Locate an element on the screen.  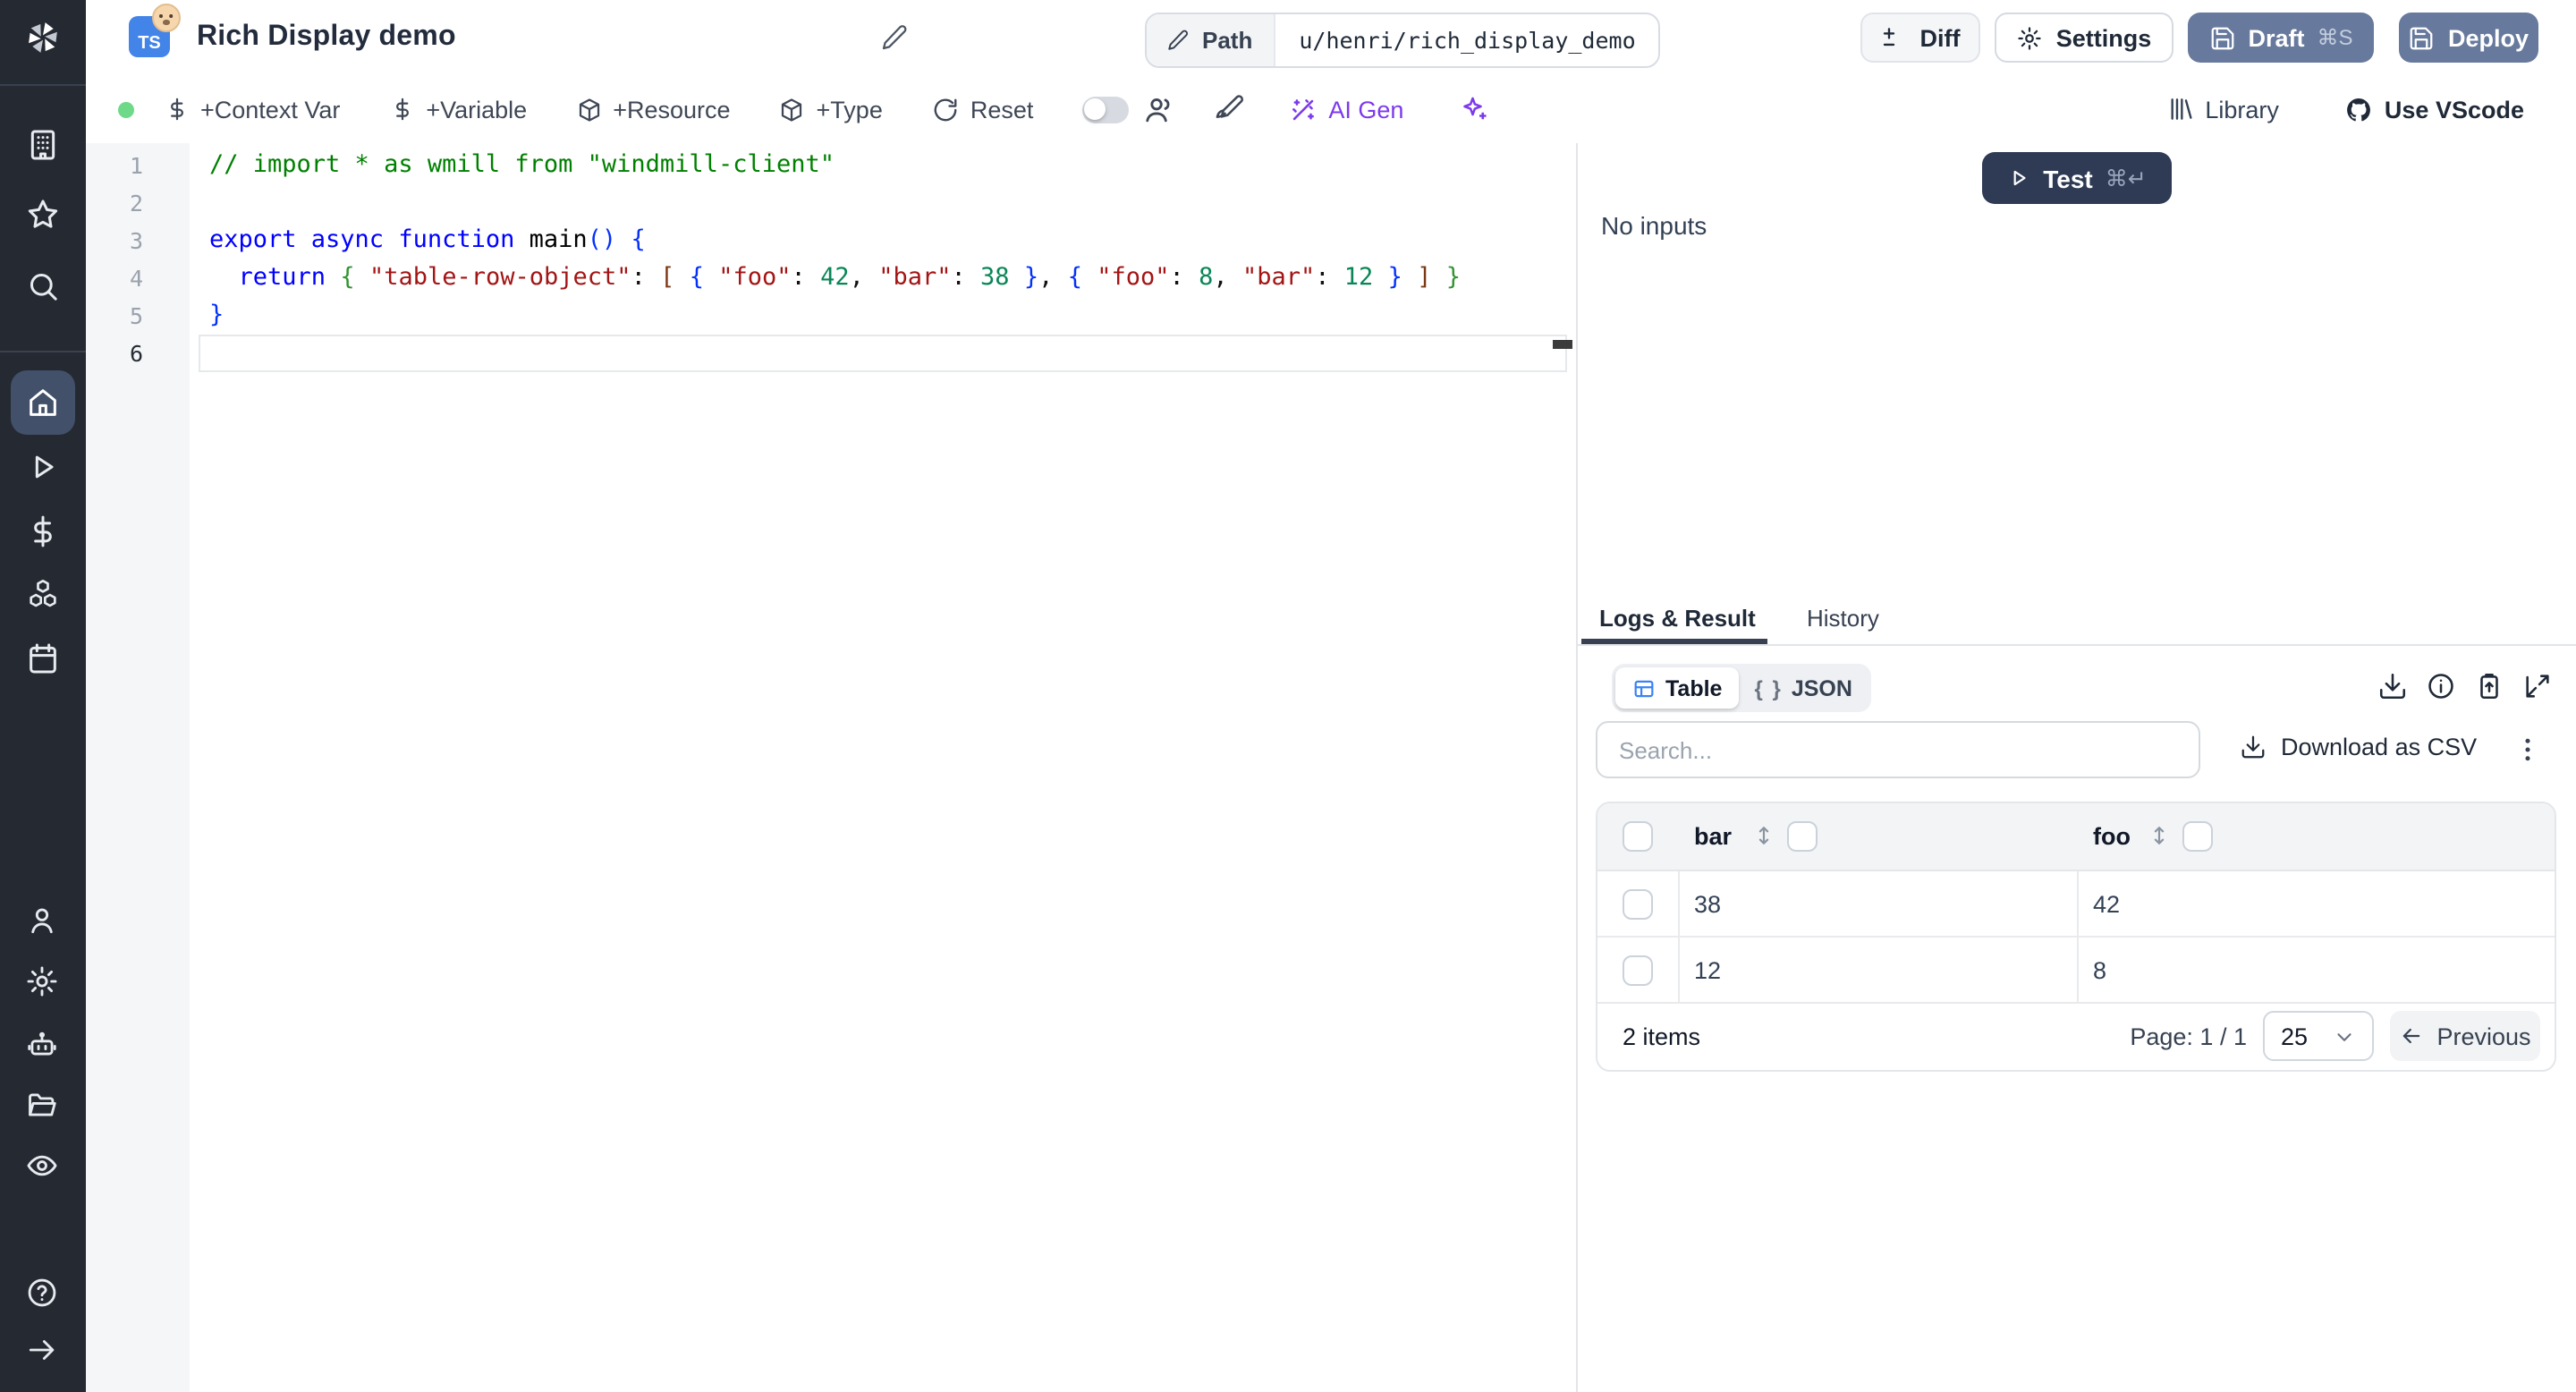
star-icon is located at coordinates (43, 215).